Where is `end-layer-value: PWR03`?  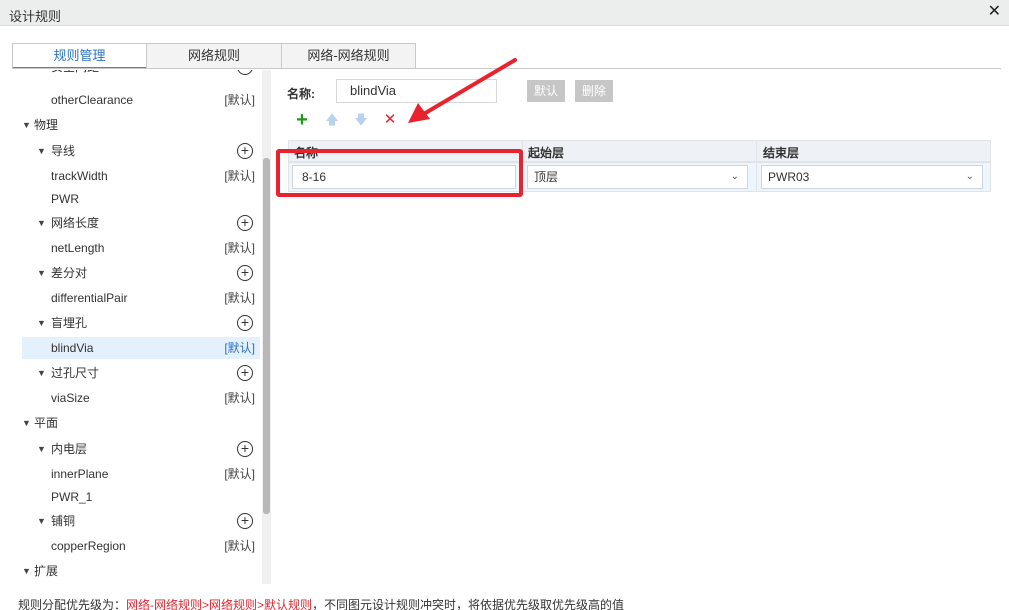
end-layer-value: PWR03 is located at coordinates (789, 177).